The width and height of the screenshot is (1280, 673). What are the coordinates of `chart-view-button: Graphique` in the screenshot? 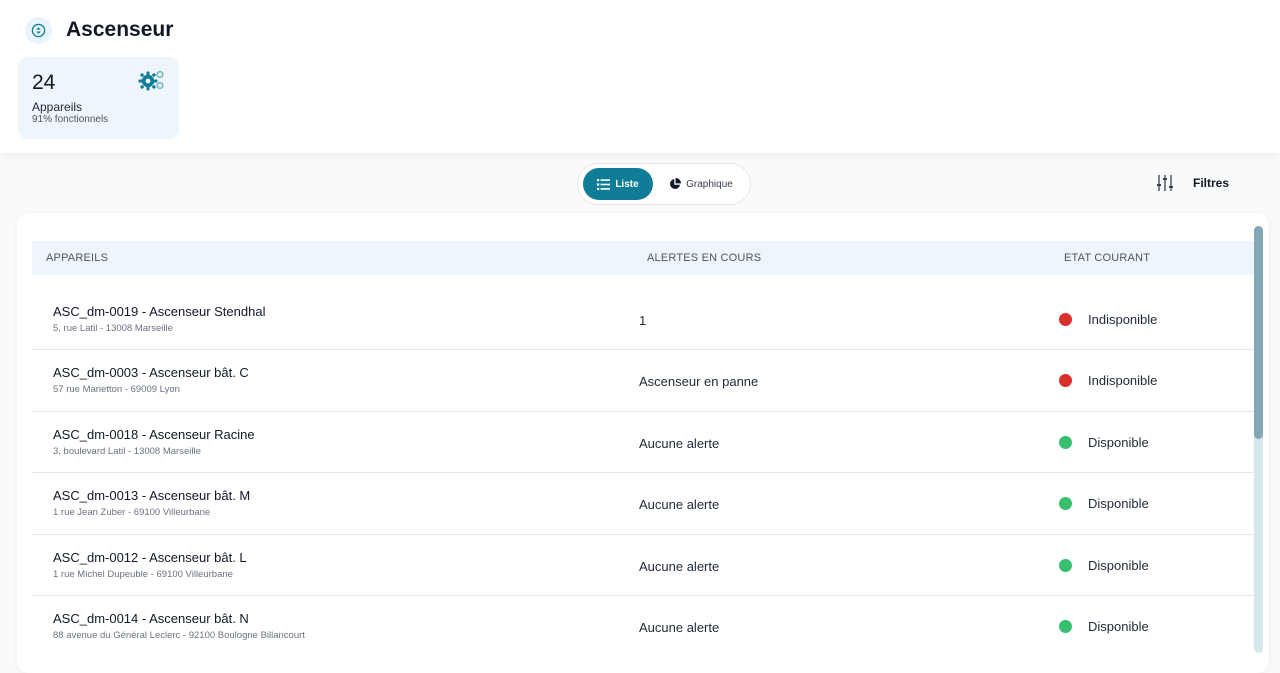 It's located at (701, 184).